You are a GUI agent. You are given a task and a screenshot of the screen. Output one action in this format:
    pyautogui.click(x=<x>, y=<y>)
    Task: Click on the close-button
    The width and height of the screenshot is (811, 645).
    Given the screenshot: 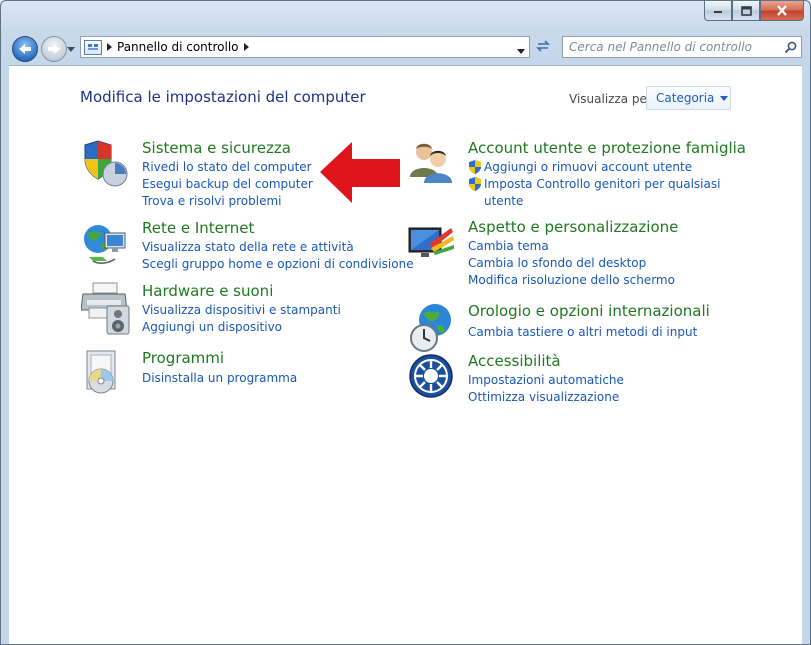 What is the action you would take?
    pyautogui.click(x=782, y=11)
    